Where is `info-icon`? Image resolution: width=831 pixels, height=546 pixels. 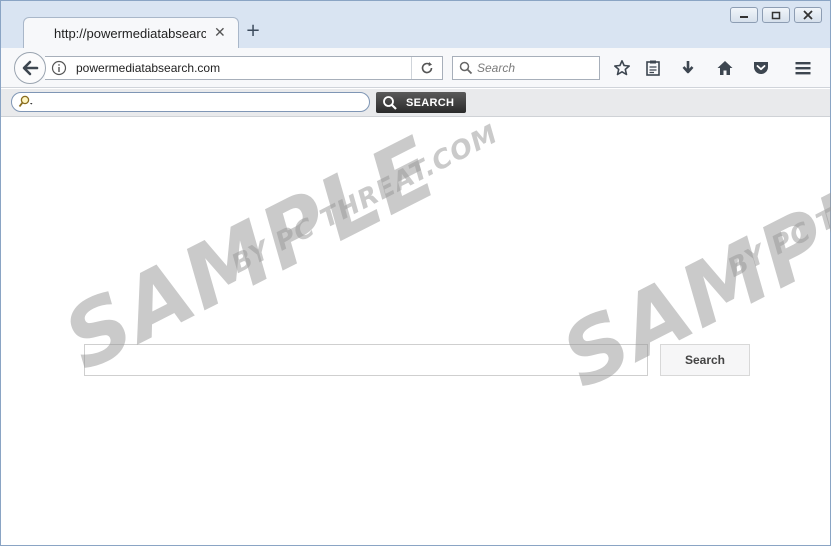 info-icon is located at coordinates (59, 68).